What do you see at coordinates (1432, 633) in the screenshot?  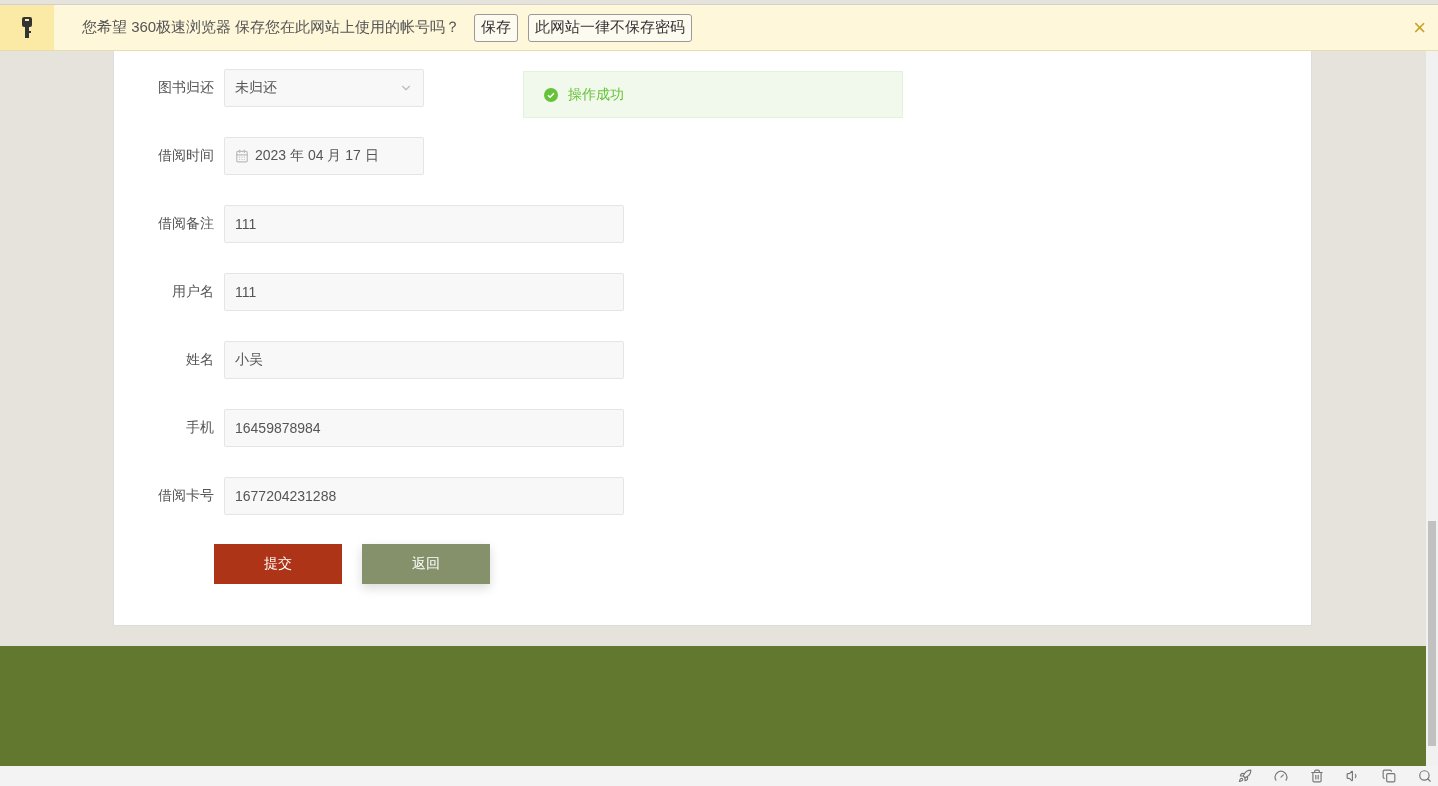 I see `scrollbar-thumb` at bounding box center [1432, 633].